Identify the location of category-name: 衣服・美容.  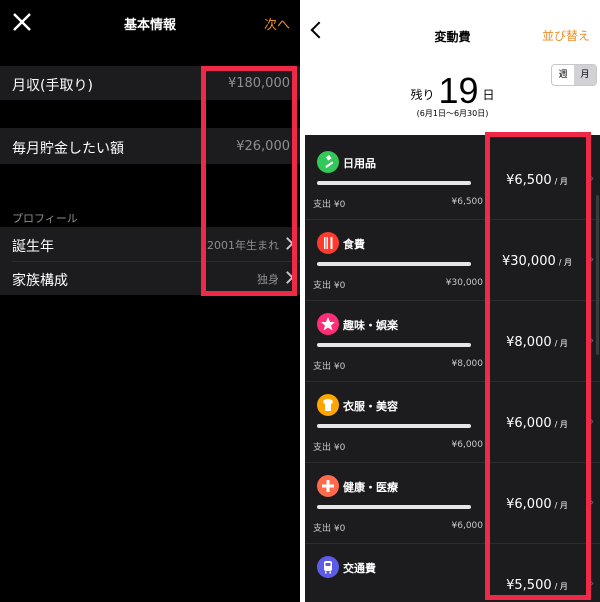
(370, 406).